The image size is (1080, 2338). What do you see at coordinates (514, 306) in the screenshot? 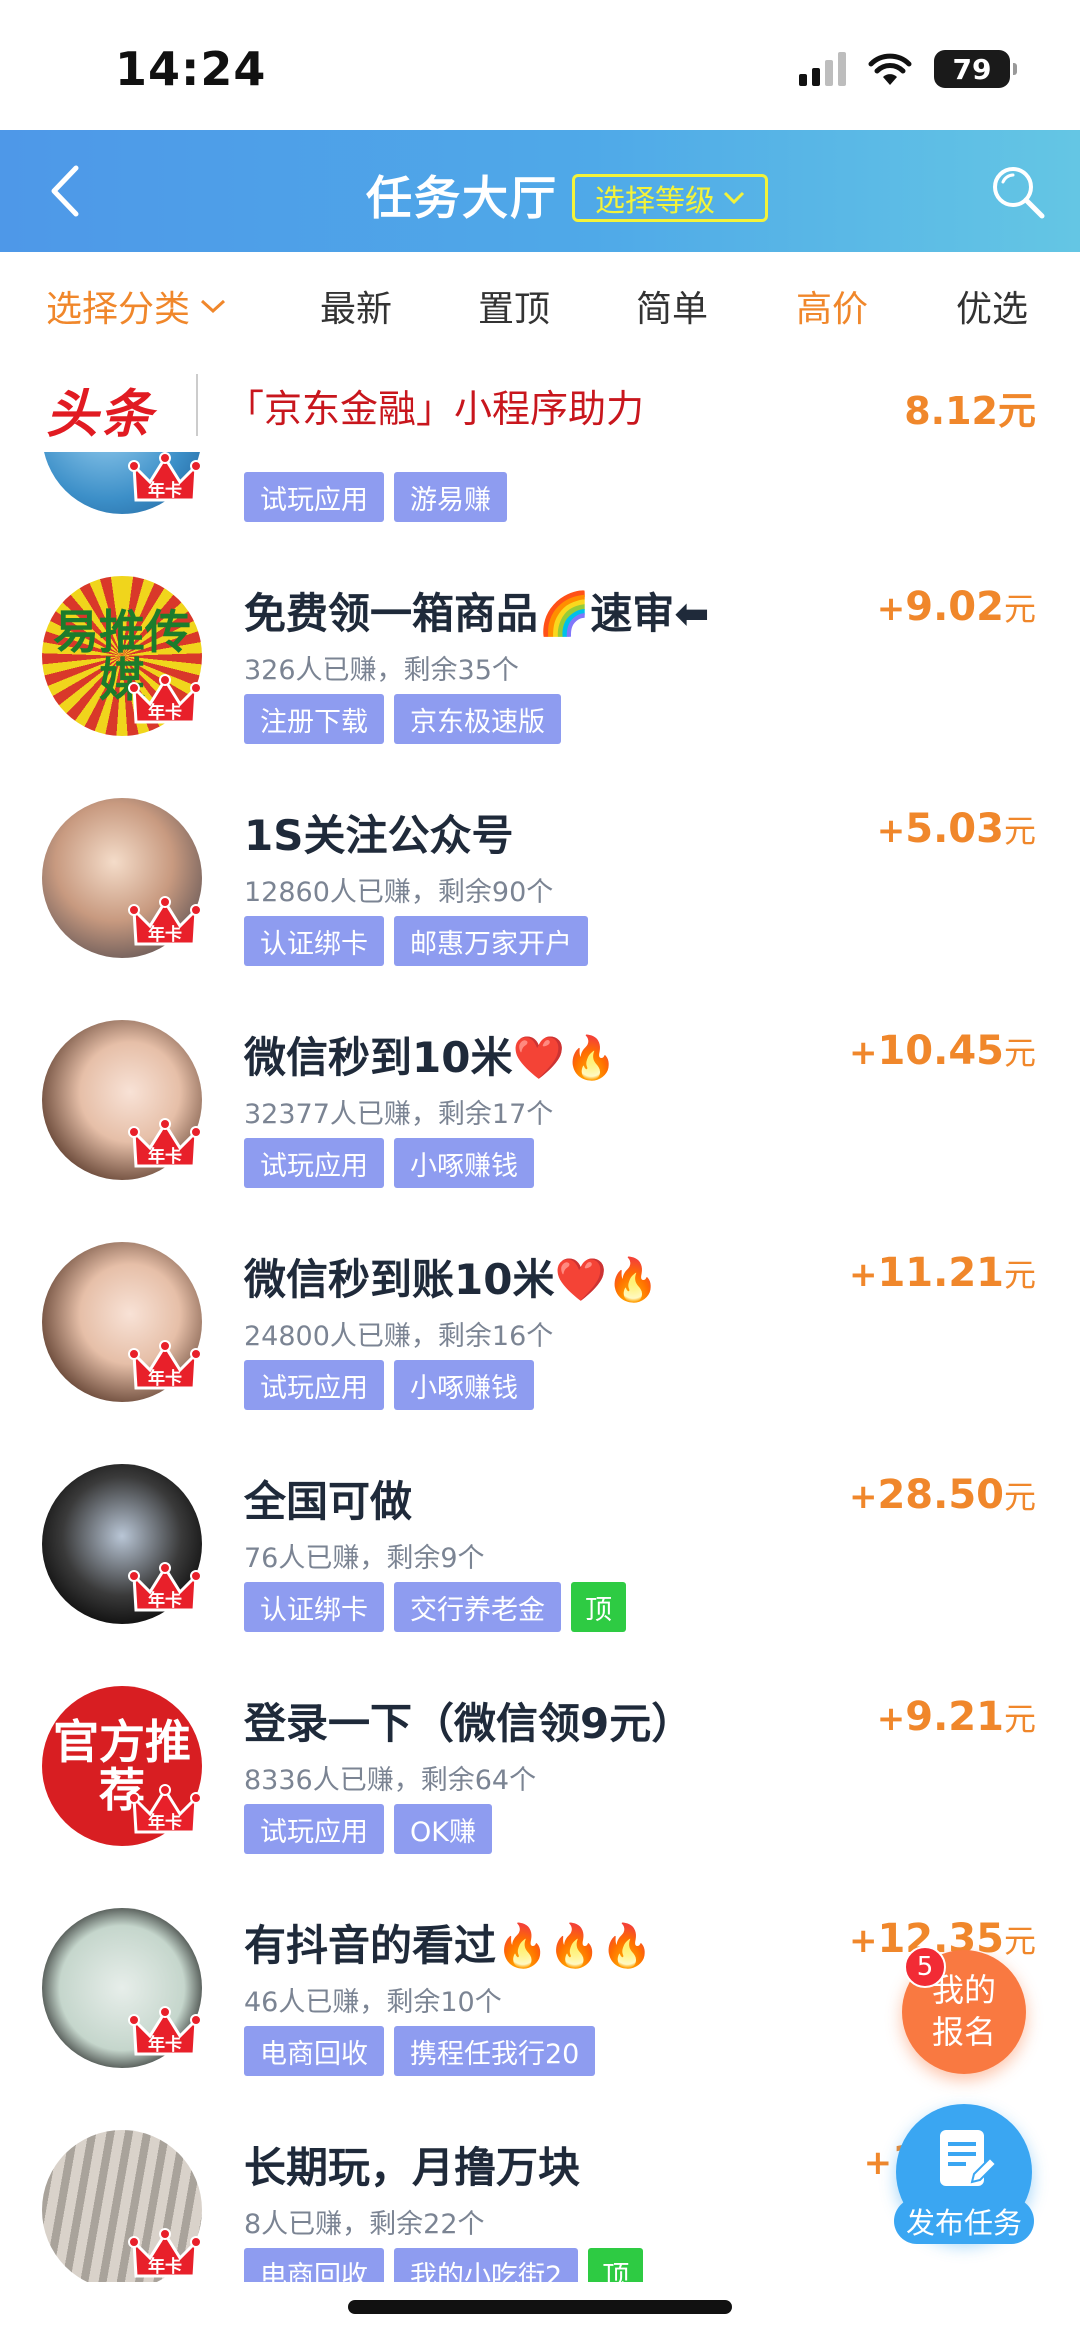
I see `filter-tab-pinned: 置顶` at bounding box center [514, 306].